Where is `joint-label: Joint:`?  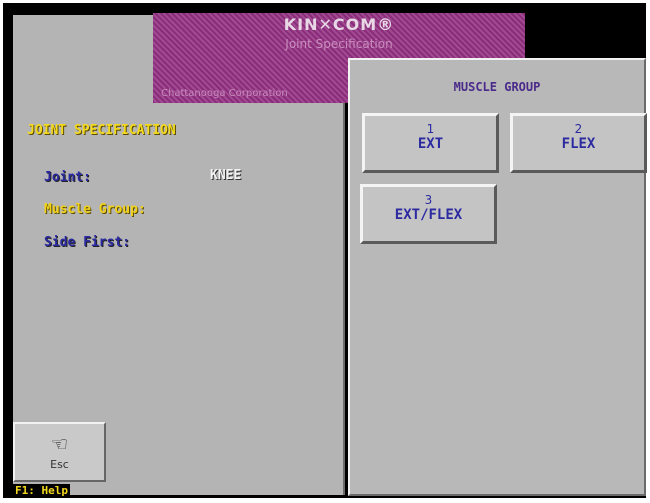
joint-label: Joint: is located at coordinates (67, 177).